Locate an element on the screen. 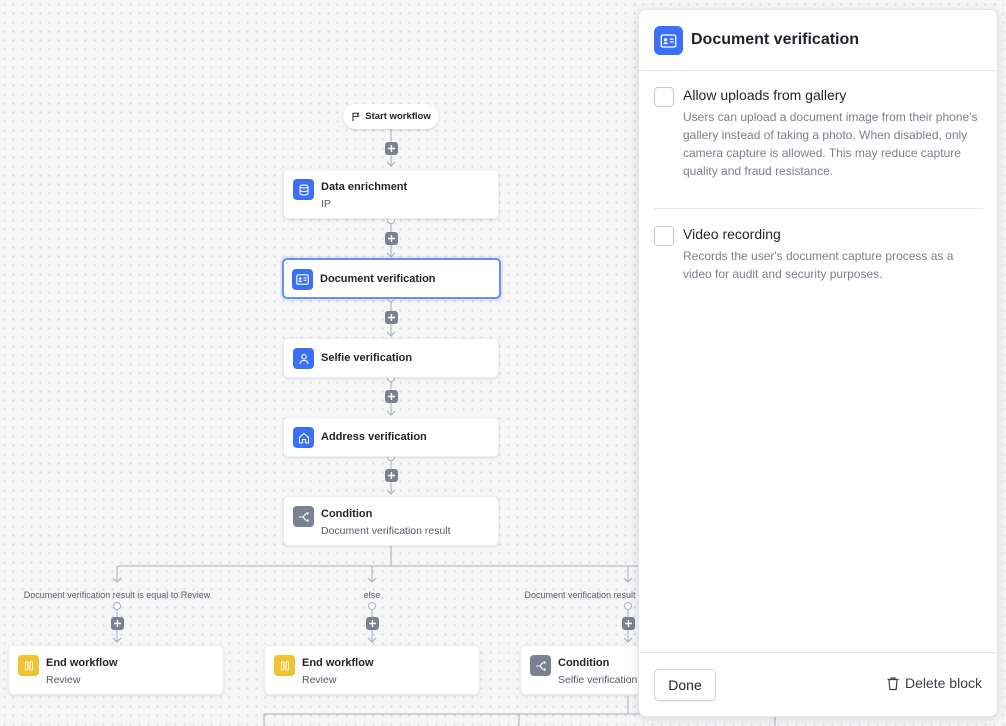 The image size is (1006, 726). flag-icon is located at coordinates (356, 116).